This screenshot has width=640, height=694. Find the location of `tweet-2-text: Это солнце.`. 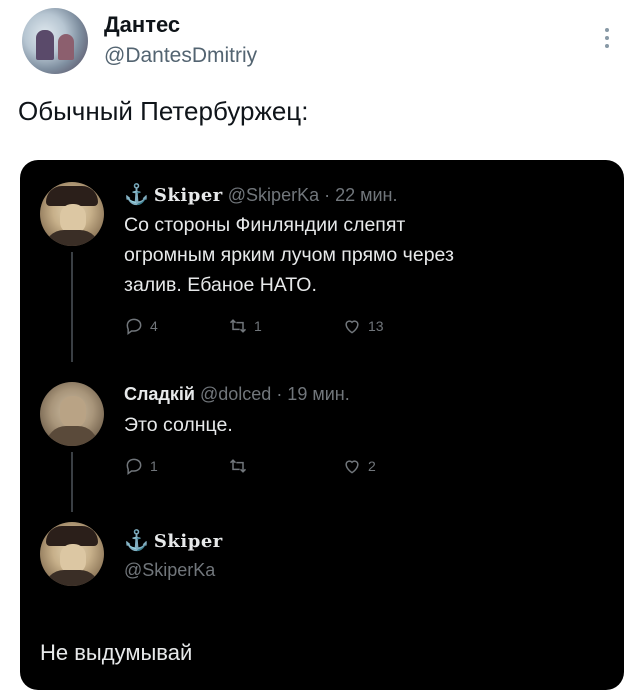

tweet-2-text: Это солнце. is located at coordinates (178, 425).